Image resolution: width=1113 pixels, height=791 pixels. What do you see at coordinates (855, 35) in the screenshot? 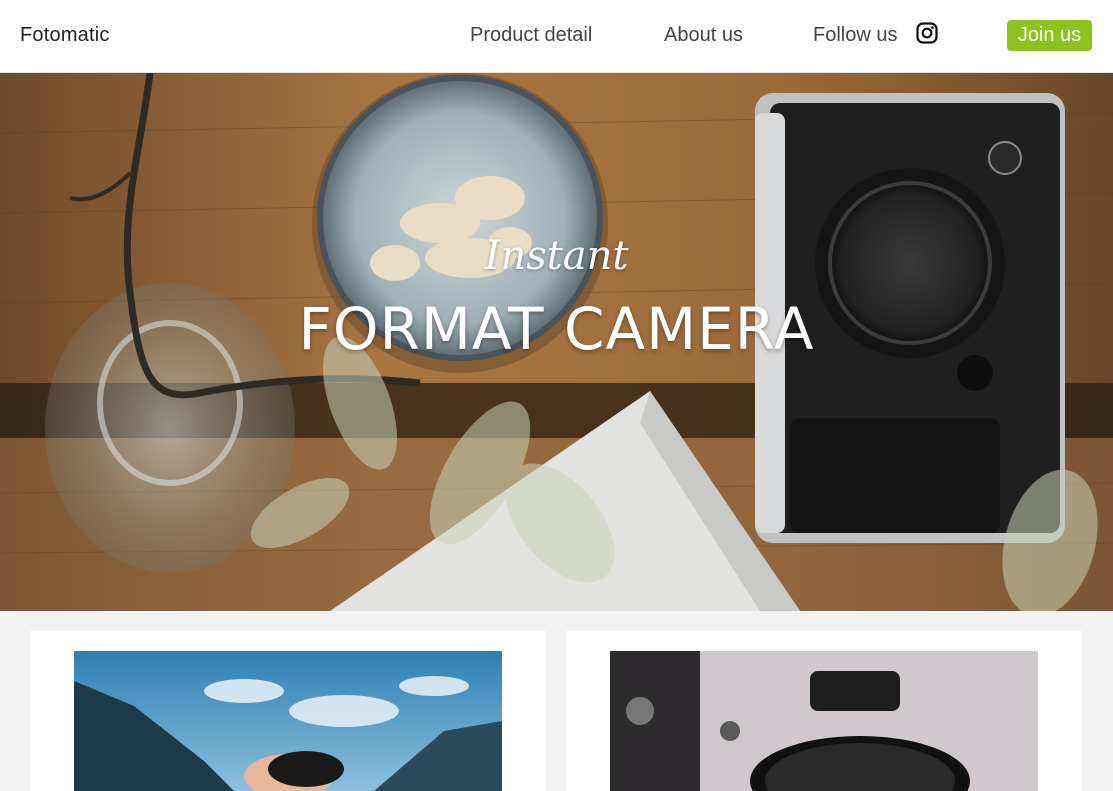
I see `nav-follow-us: Follow us` at bounding box center [855, 35].